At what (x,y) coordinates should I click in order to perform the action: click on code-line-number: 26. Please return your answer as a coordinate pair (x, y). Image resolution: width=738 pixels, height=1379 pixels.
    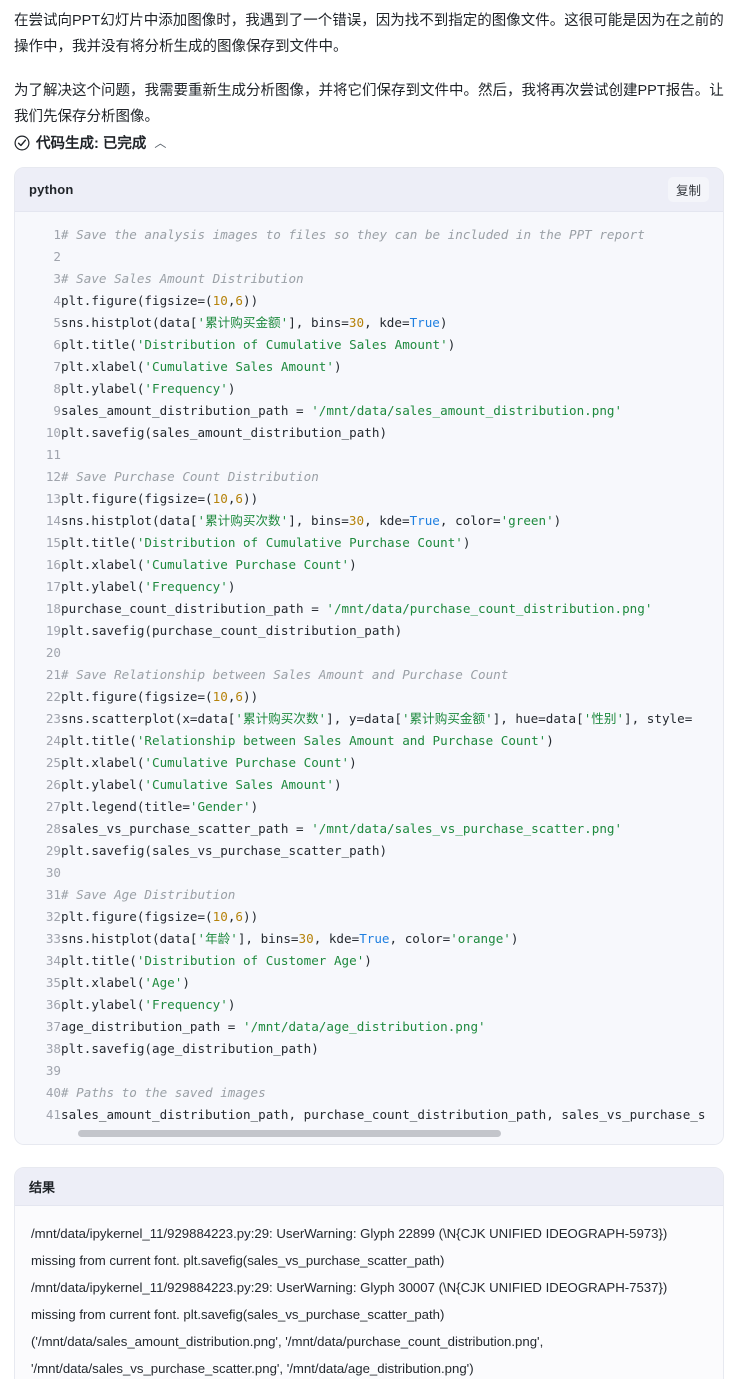
    Looking at the image, I should click on (53, 784).